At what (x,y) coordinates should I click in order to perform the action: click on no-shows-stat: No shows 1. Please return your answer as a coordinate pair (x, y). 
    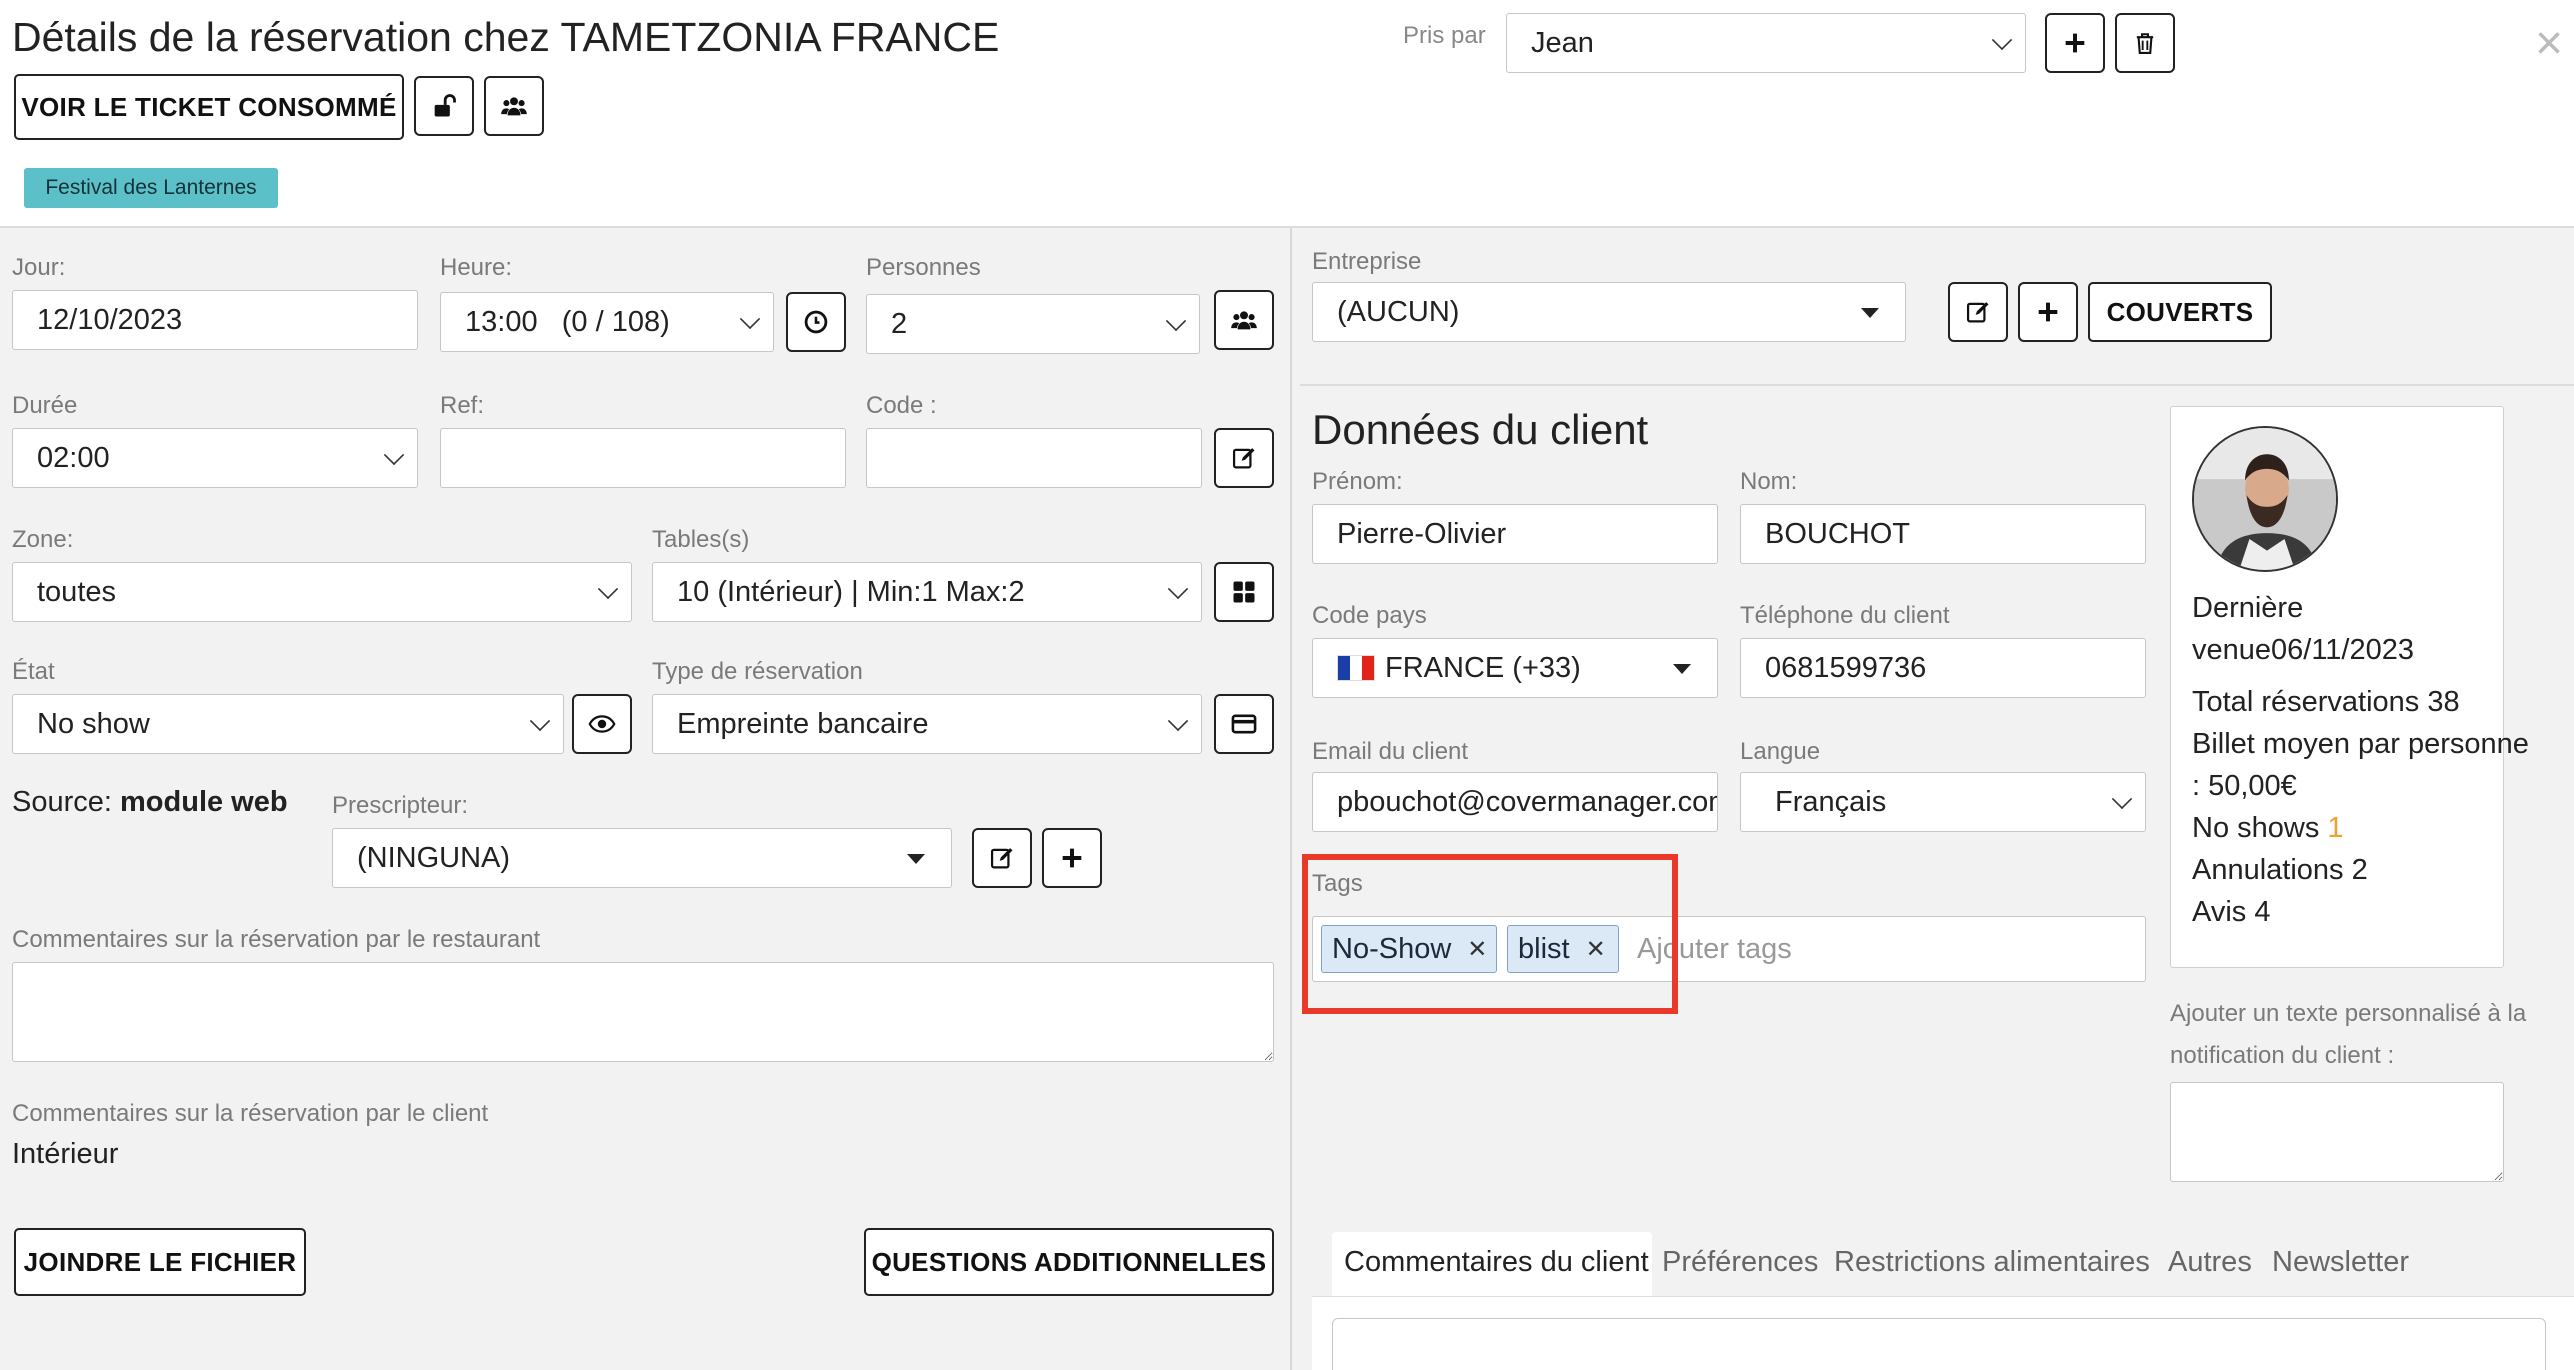
    Looking at the image, I should click on (2268, 828).